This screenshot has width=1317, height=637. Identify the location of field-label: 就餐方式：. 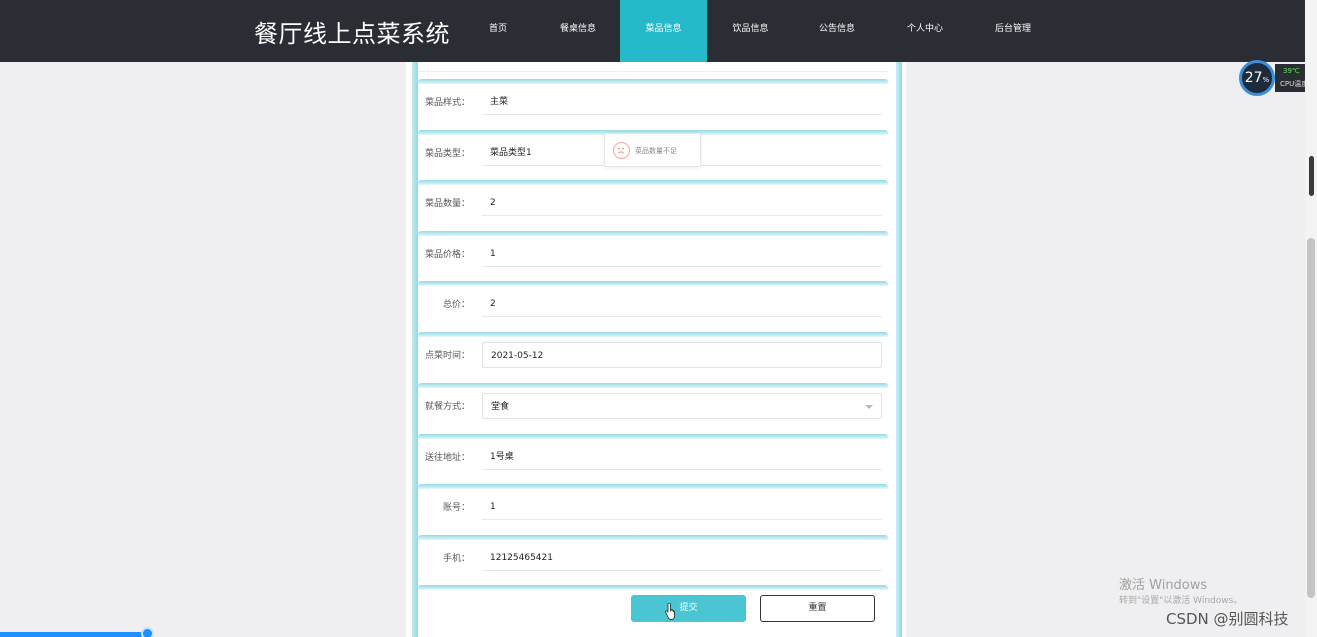
(447, 407).